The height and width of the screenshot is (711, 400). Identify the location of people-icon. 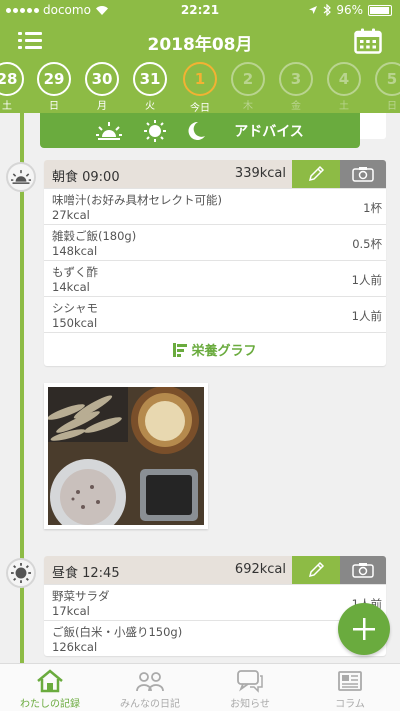
(150, 682).